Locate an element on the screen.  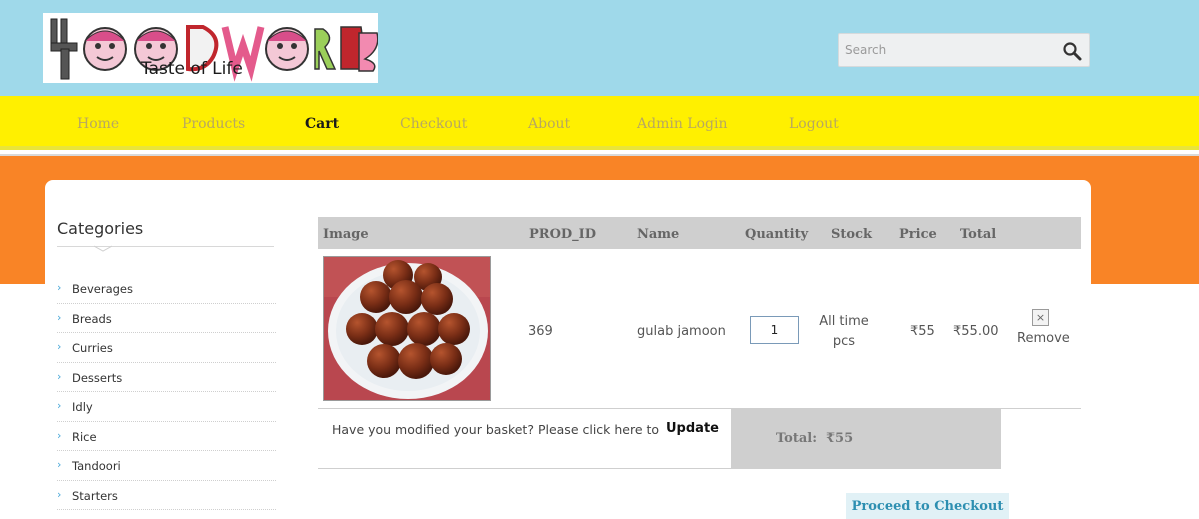
nav-item-cart: Cart is located at coordinates (322, 124).